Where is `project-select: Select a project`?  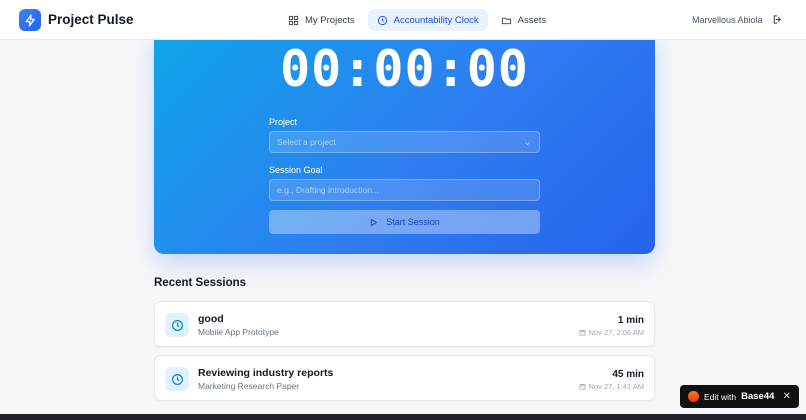
project-select: Select a project is located at coordinates (404, 142).